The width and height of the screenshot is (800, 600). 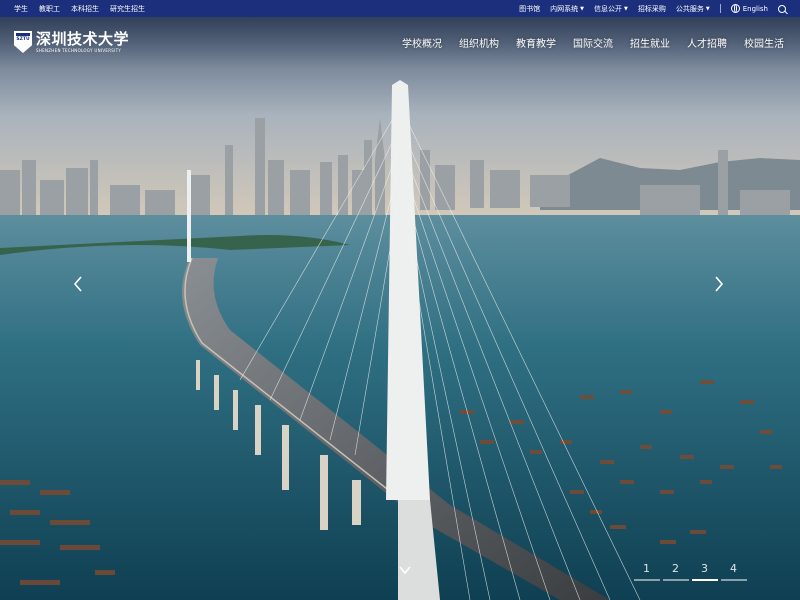 I want to click on carousel-page-3: 3, so click(x=704, y=571).